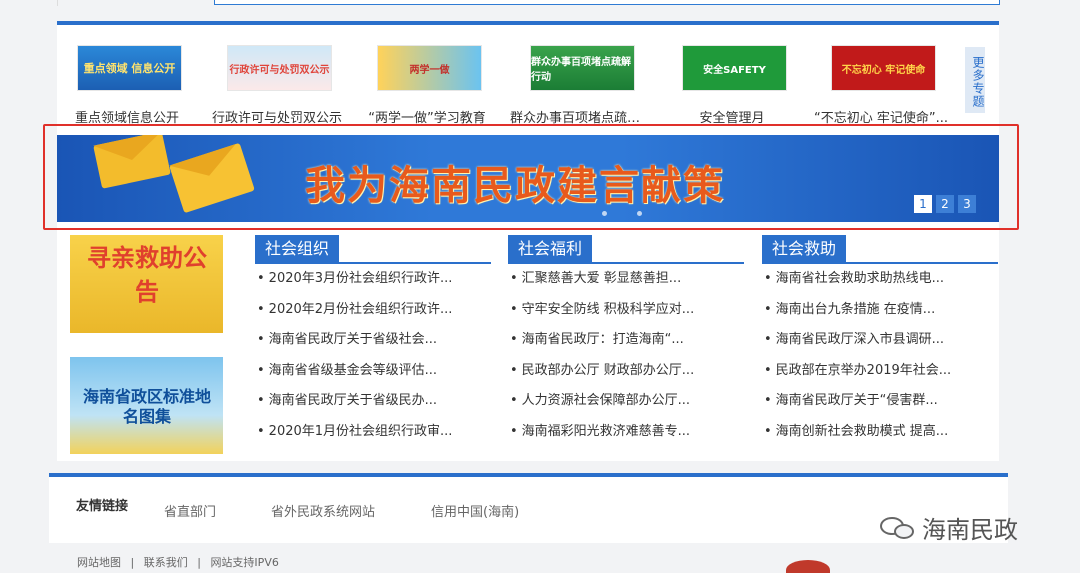  I want to click on footer-link-contact: 联系我们, so click(166, 562).